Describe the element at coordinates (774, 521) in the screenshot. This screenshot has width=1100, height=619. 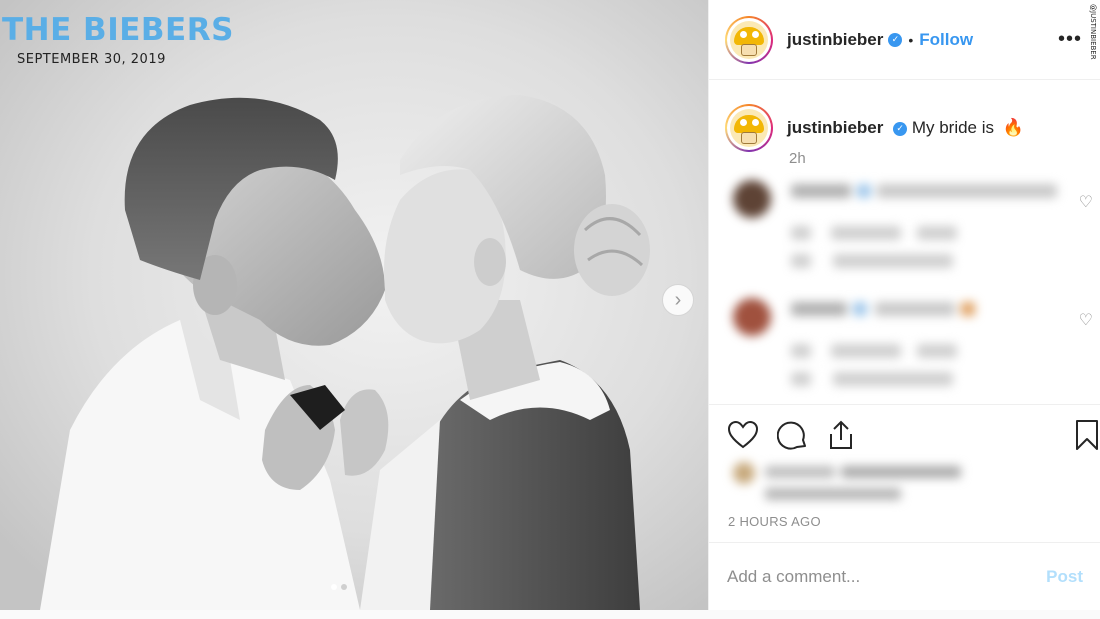
I see `posted-time: 2 HOURS AGO` at that location.